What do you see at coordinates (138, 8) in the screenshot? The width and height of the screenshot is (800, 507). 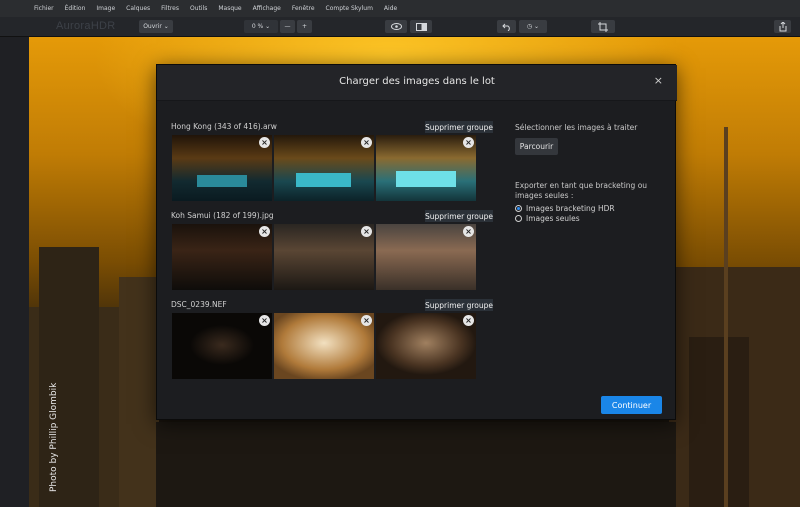 I see `menu-calques: Calques` at bounding box center [138, 8].